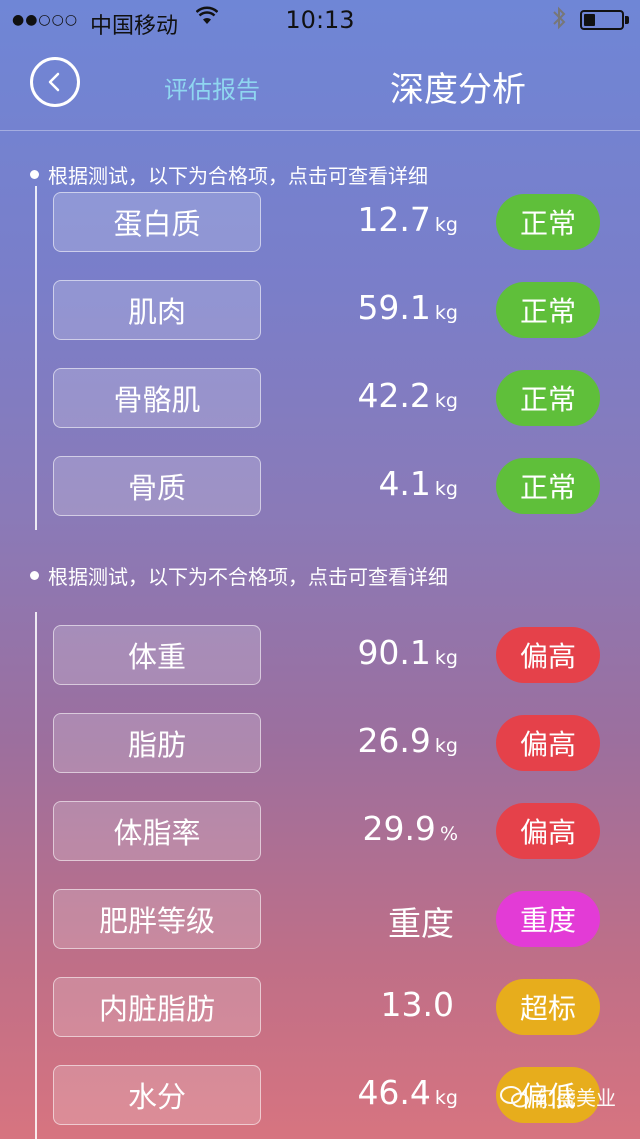 Image resolution: width=640 pixels, height=1139 pixels. What do you see at coordinates (394, 307) in the screenshot?
I see `value-number: 59.1` at bounding box center [394, 307].